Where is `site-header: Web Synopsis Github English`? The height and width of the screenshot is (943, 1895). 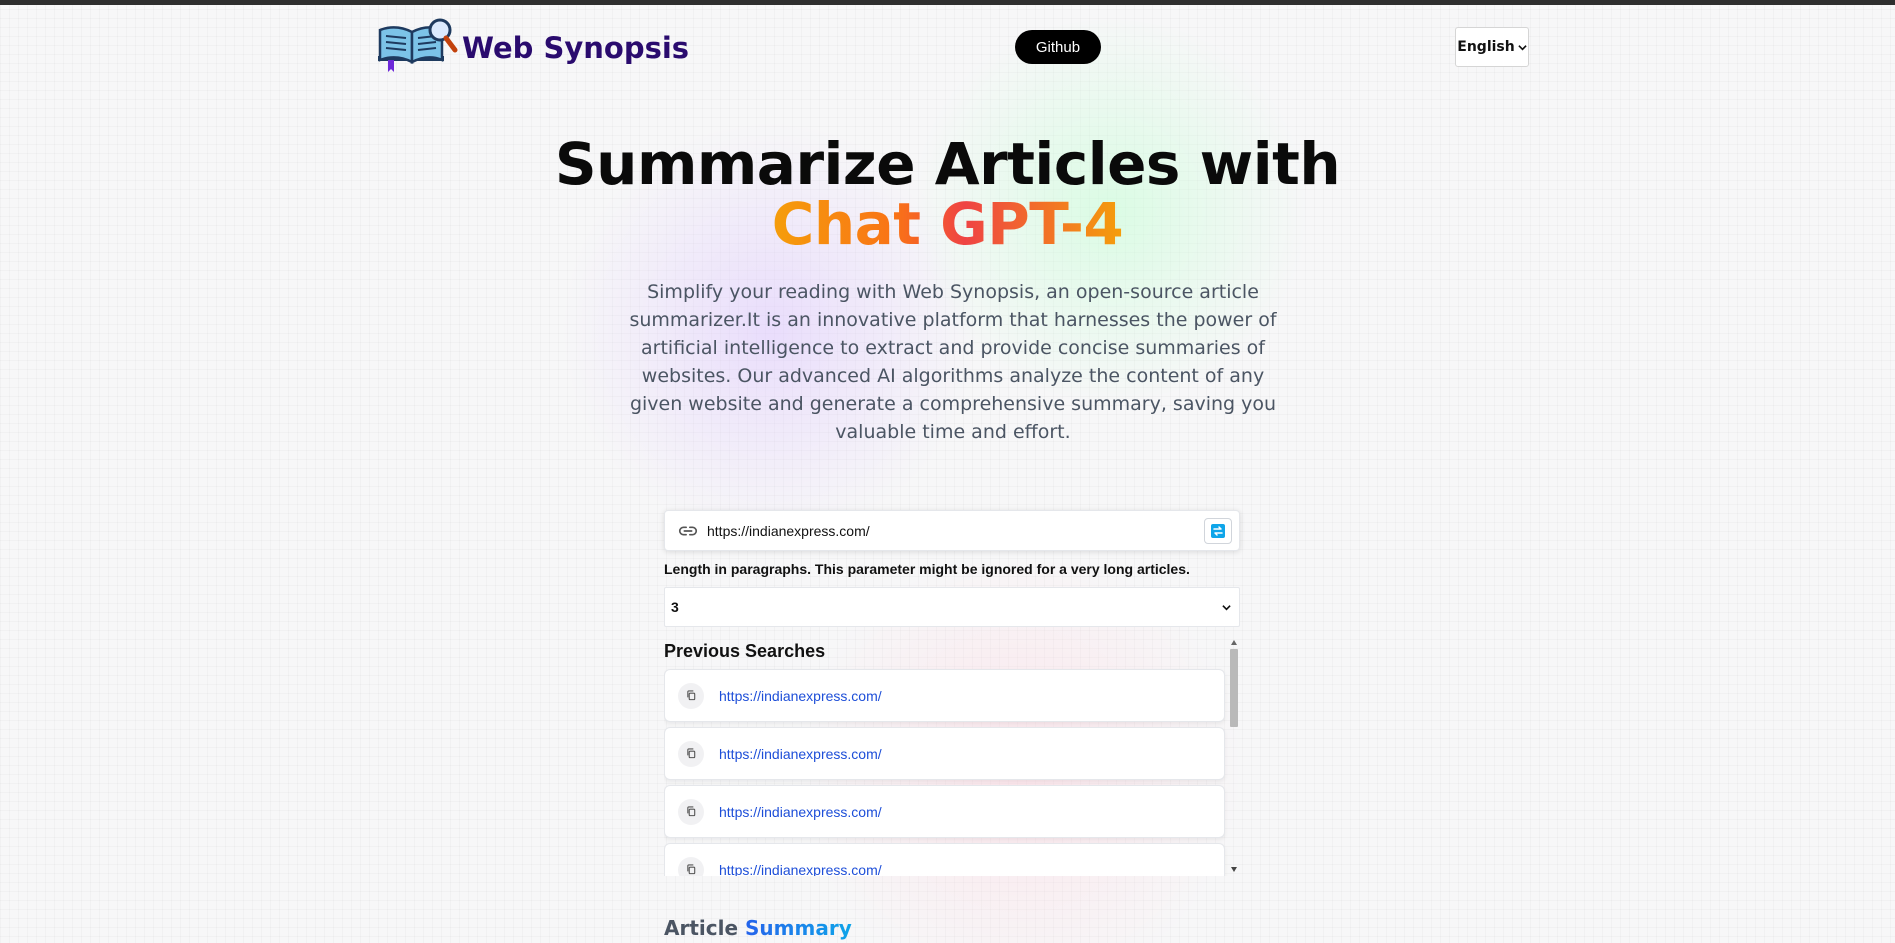 site-header: Web Synopsis Github English is located at coordinates (947, 47).